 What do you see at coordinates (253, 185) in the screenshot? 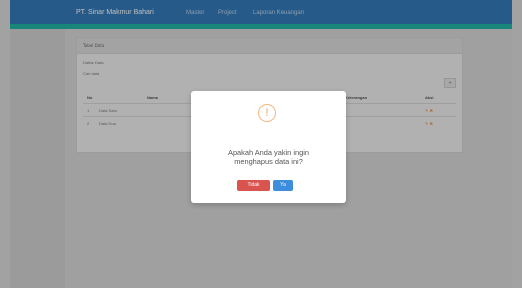
I see `cancel-button: Tidak` at bounding box center [253, 185].